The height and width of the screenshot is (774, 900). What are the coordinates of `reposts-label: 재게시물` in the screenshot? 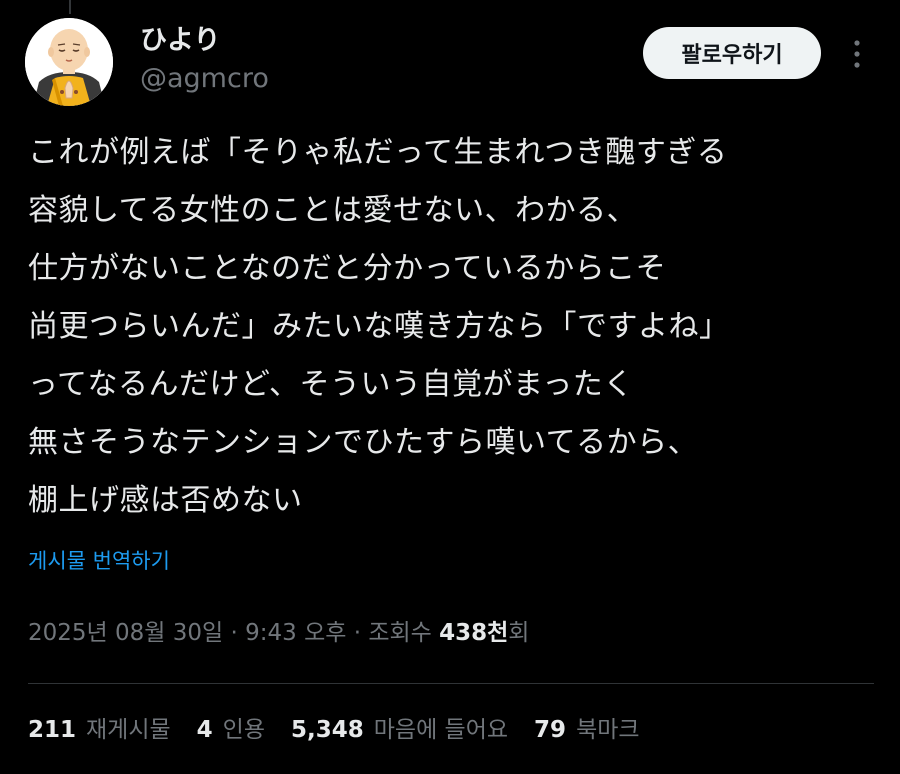 It's located at (128, 730).